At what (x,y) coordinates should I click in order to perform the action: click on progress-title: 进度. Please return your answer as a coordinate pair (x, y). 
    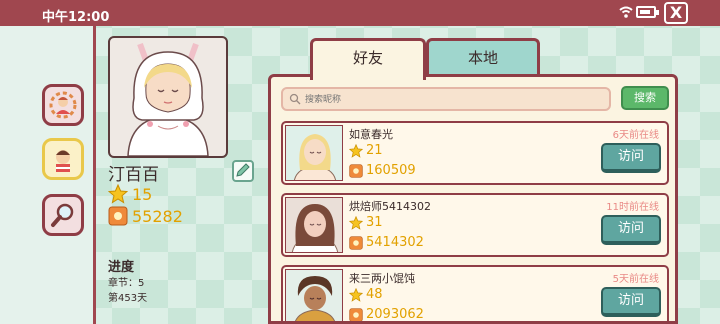
    Looking at the image, I should click on (121, 267).